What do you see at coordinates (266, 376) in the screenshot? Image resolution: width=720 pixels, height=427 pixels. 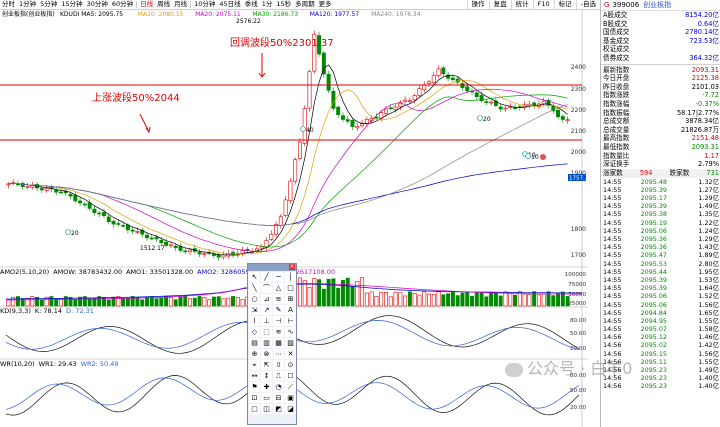 I see `draw-tool-icon: ↕` at bounding box center [266, 376].